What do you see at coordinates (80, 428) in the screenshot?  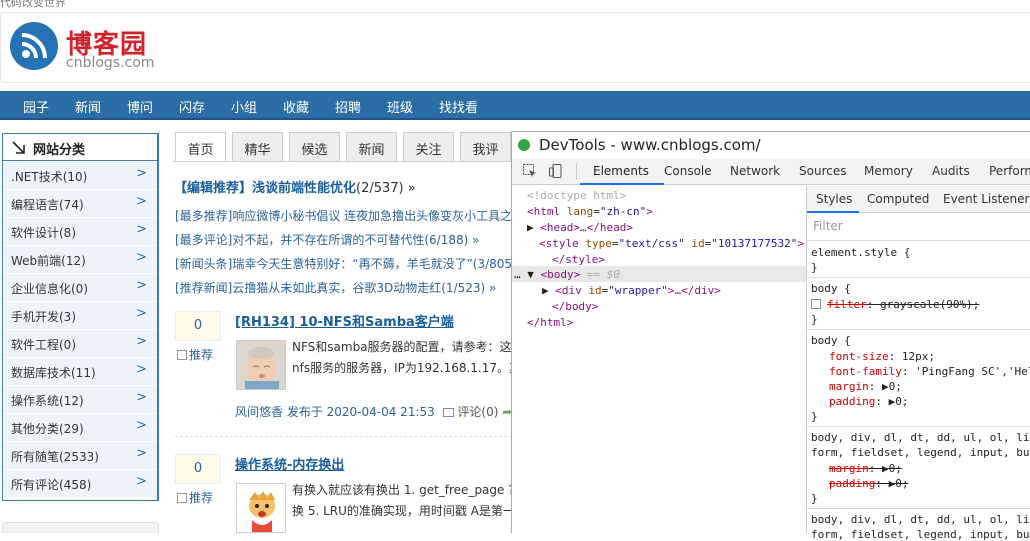 I see `sidebar-item-other: 其他分类(29) >` at bounding box center [80, 428].